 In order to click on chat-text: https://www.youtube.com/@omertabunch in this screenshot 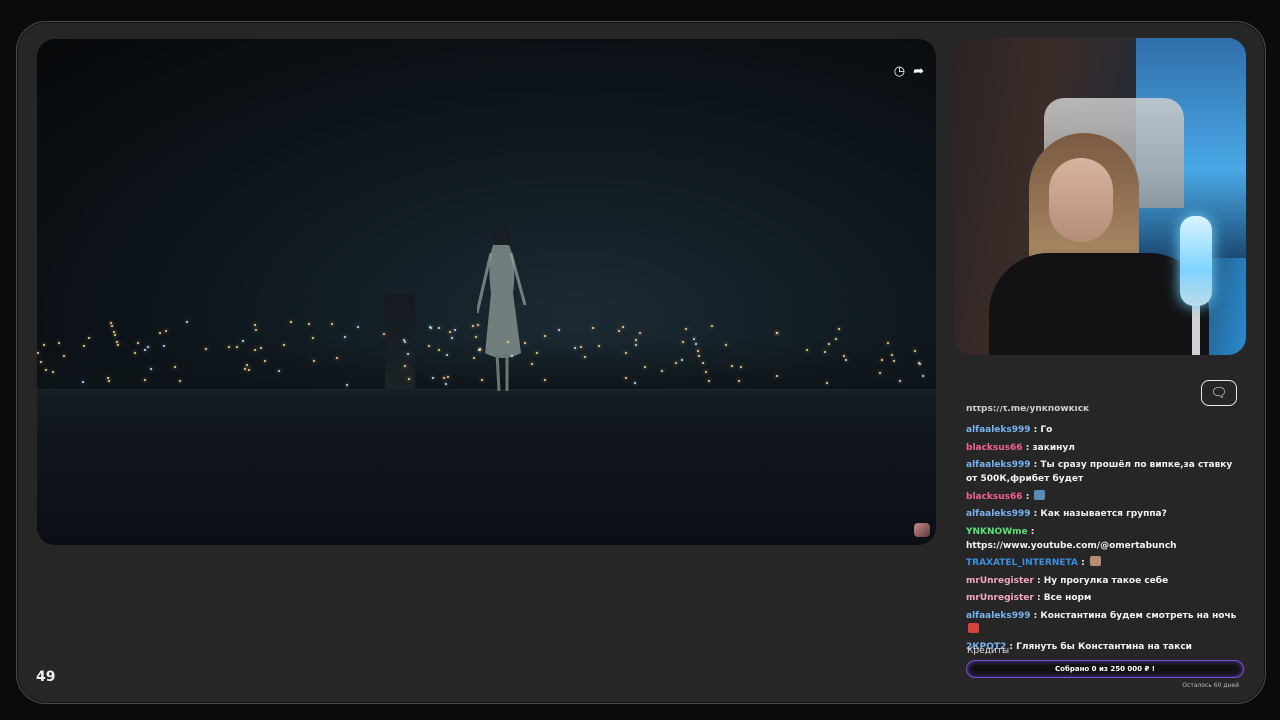, I will do `click(1071, 545)`.